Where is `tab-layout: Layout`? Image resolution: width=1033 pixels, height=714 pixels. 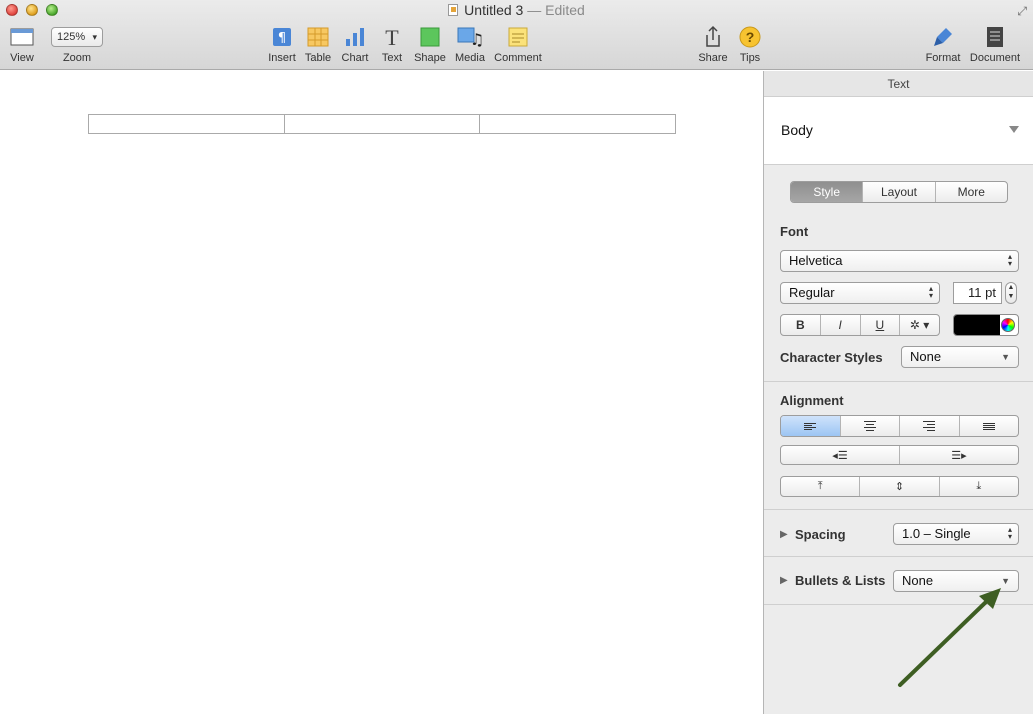 tab-layout: Layout is located at coordinates (899, 192).